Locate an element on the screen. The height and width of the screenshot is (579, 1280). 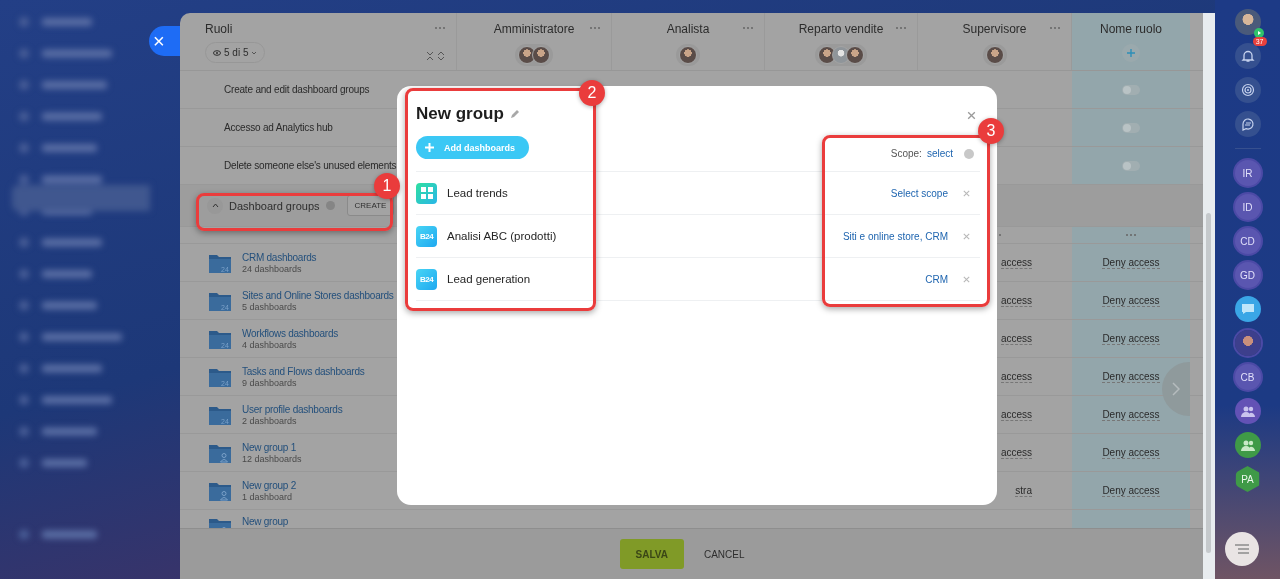
spiral-icon is located at coordinates (1247, 90).